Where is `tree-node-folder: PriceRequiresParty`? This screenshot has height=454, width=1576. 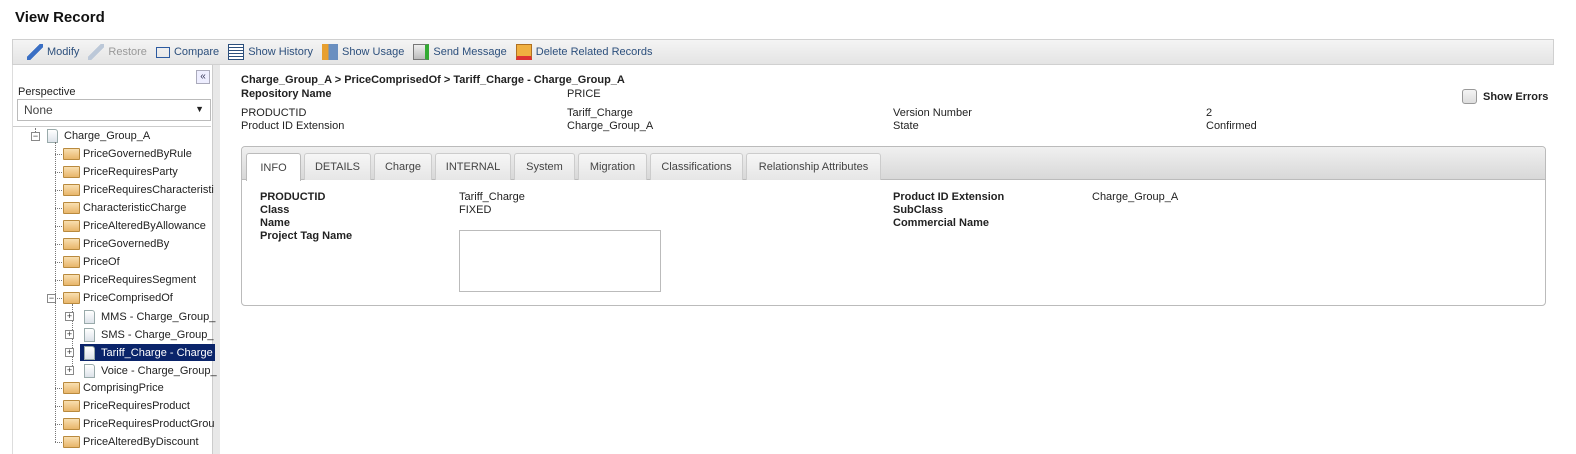 tree-node-folder: PriceRequiresParty is located at coordinates (120, 172).